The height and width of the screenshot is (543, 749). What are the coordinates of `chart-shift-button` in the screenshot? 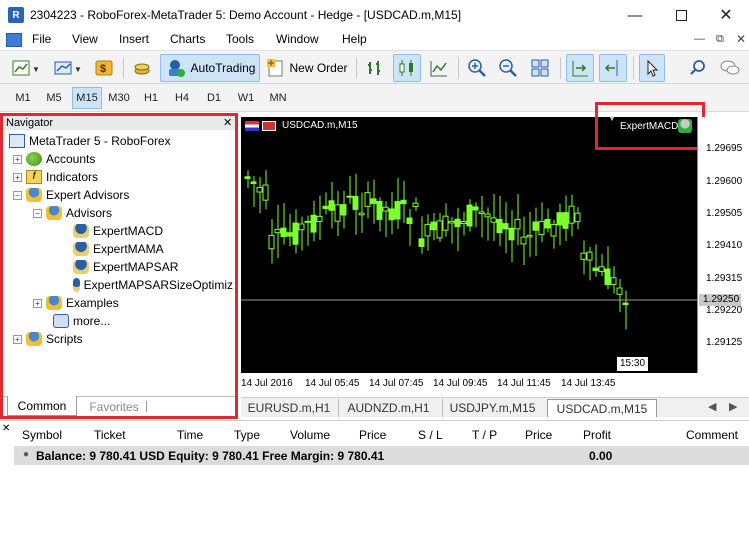 It's located at (613, 68).